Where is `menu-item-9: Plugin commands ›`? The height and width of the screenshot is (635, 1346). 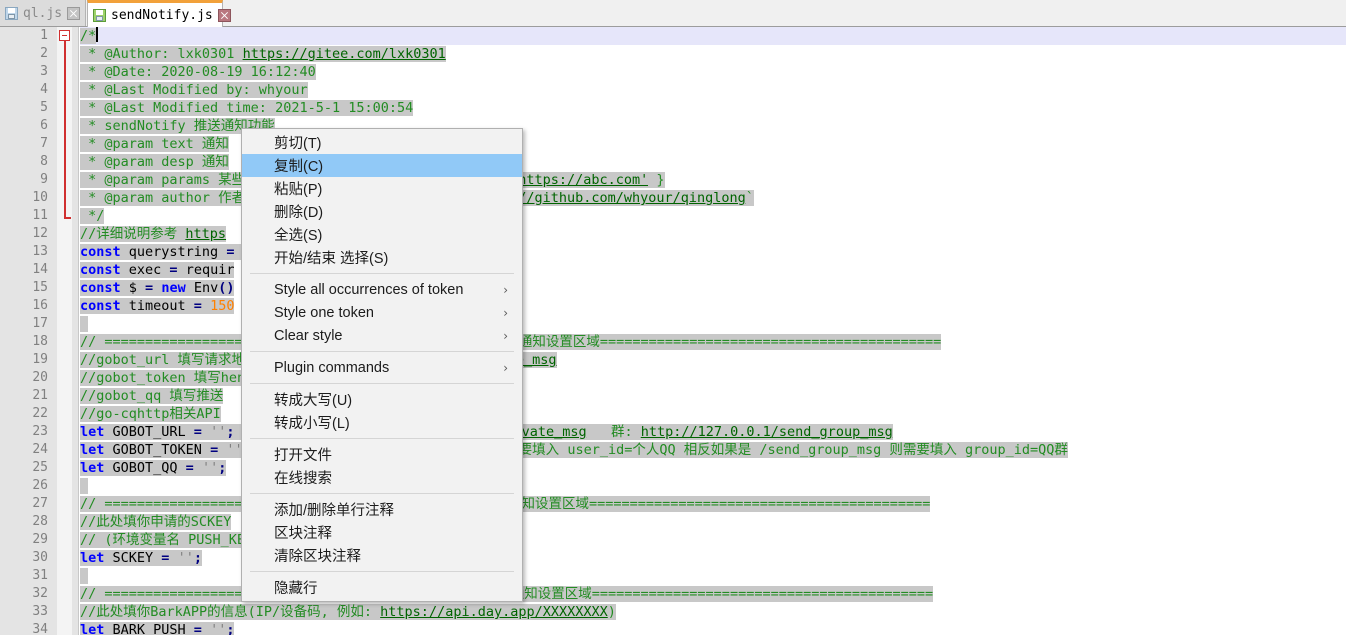 menu-item-9: Plugin commands › is located at coordinates (382, 367).